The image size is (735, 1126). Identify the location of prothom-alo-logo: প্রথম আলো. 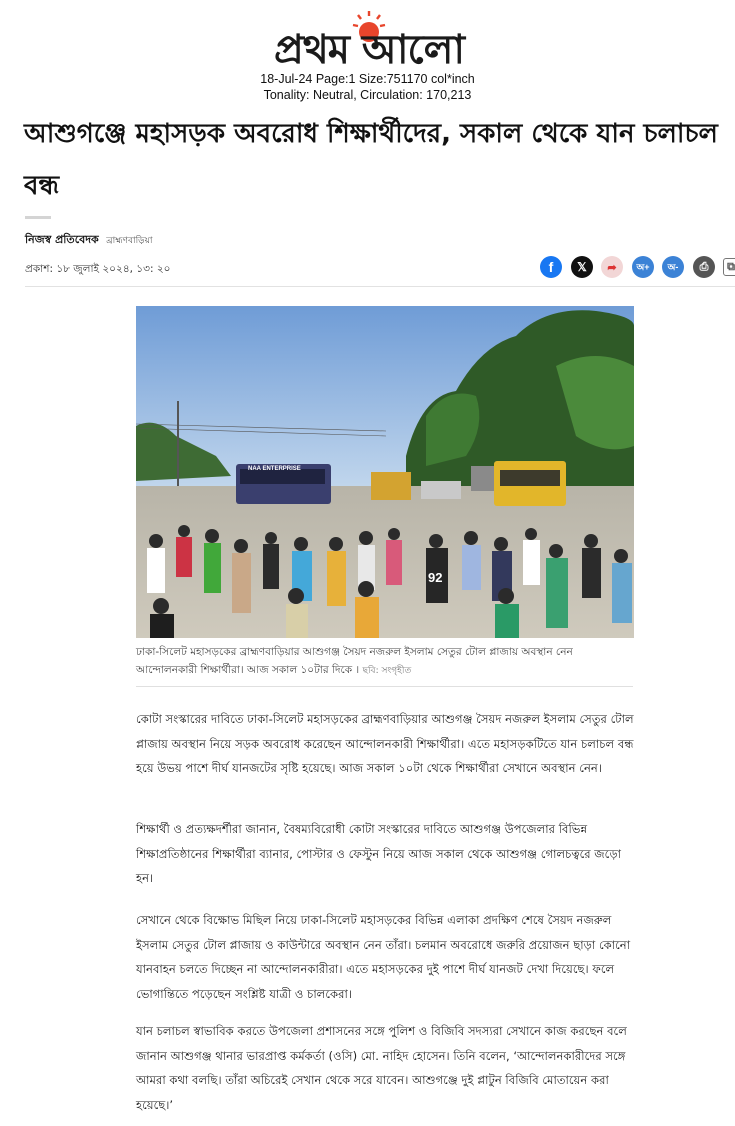
(369, 38).